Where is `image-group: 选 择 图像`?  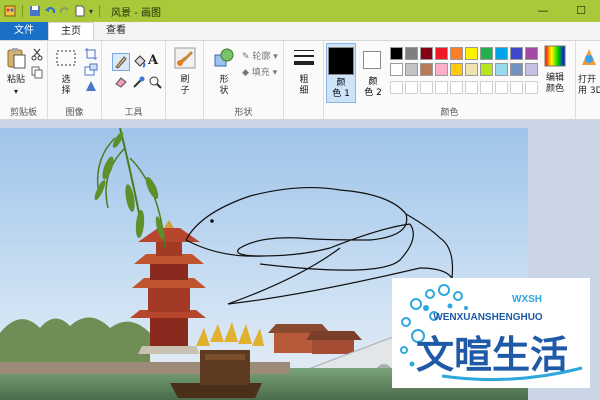 image-group: 选 择 图像 is located at coordinates (75, 81).